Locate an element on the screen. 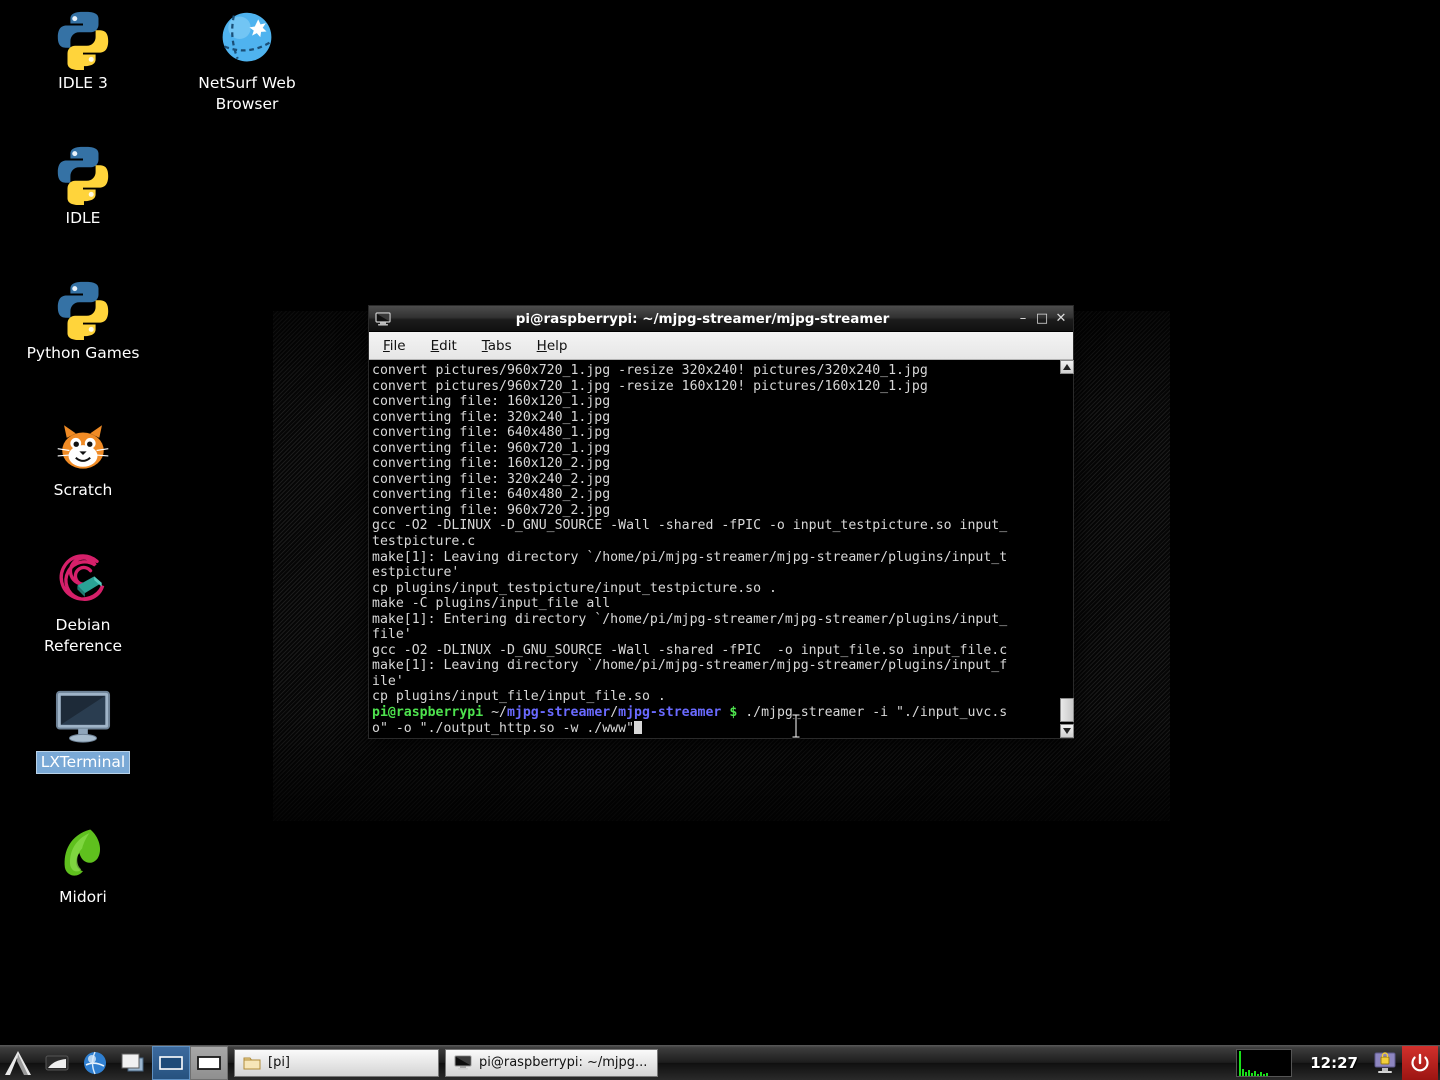 The image size is (1440, 1080). show-desktop-icon is located at coordinates (133, 1063).